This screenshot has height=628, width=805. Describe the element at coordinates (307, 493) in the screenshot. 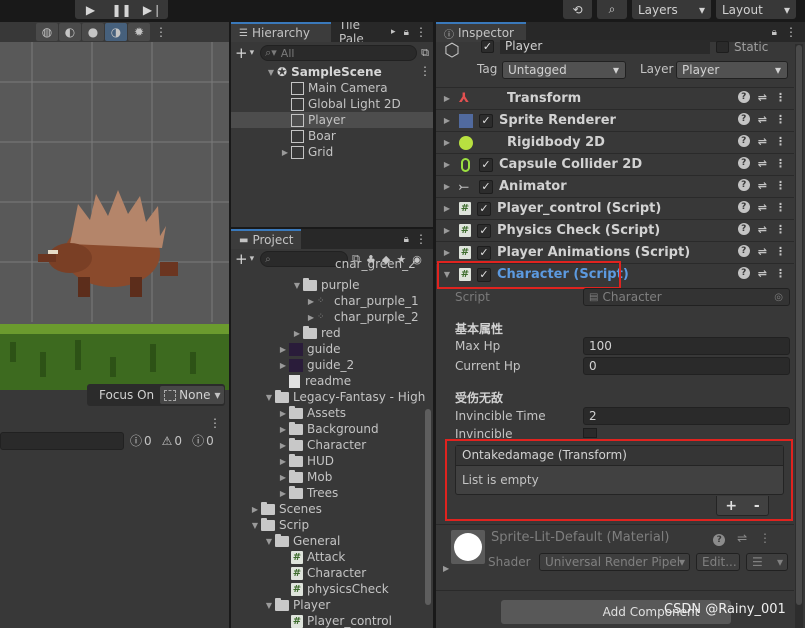

I see `project-folder: ▶ Trees` at that location.